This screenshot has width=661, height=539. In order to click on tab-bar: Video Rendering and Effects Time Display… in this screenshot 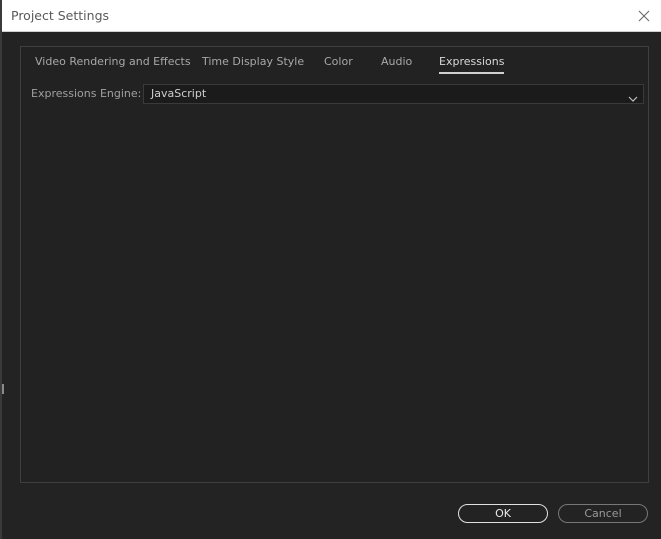, I will do `click(334, 62)`.